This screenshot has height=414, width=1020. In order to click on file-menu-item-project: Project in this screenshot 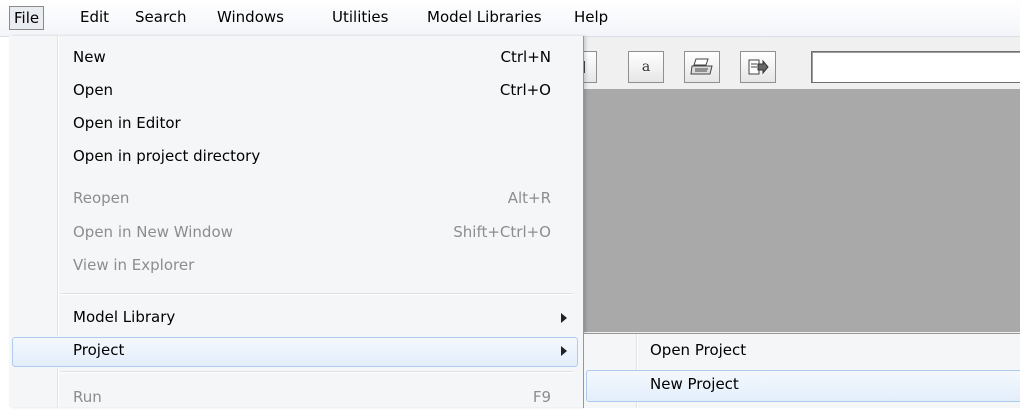, I will do `click(296, 352)`.